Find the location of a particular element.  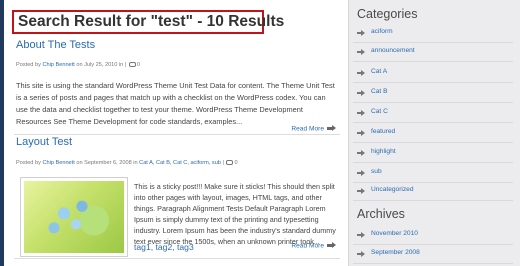

category-links: Cat A, Cat B, Cat C, aciform, sub is located at coordinates (180, 163).